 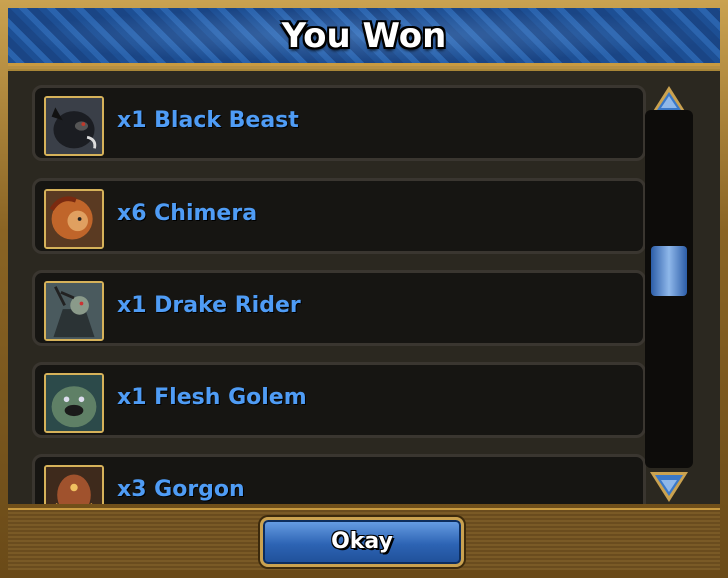 What do you see at coordinates (74, 219) in the screenshot?
I see `chimera-portrait-icon` at bounding box center [74, 219].